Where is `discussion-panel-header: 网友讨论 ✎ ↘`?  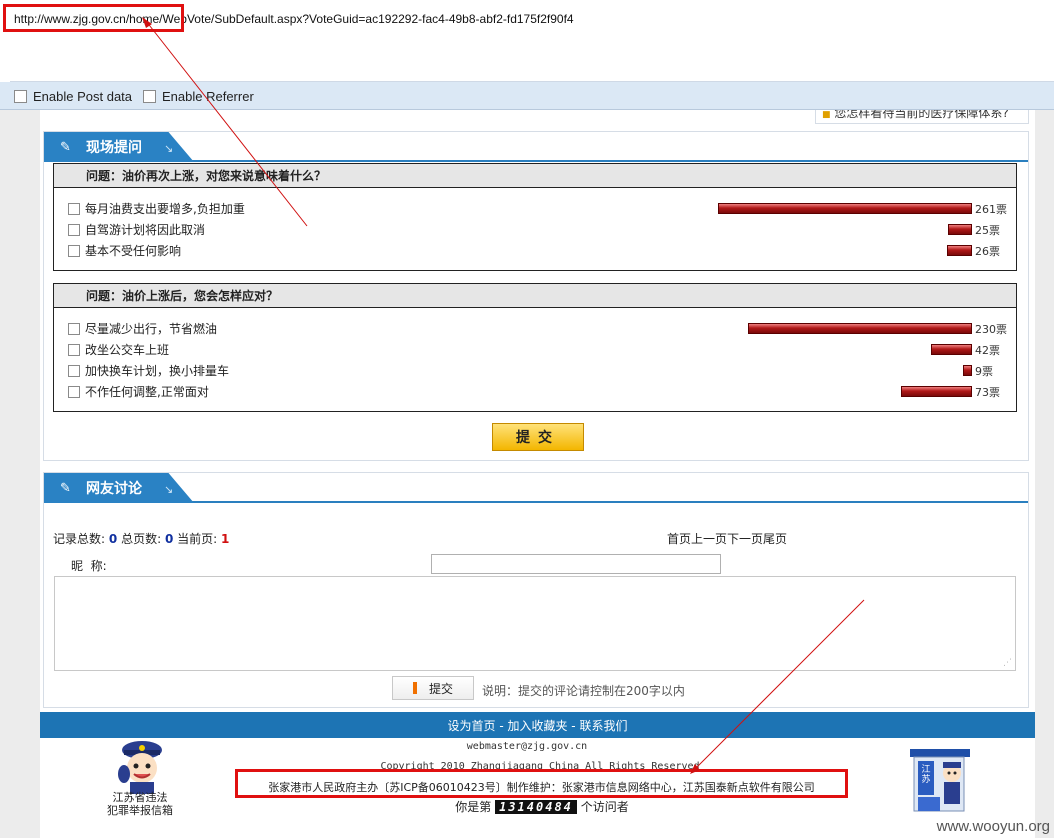 discussion-panel-header: 网友讨论 ✎ ↘ is located at coordinates (536, 488).